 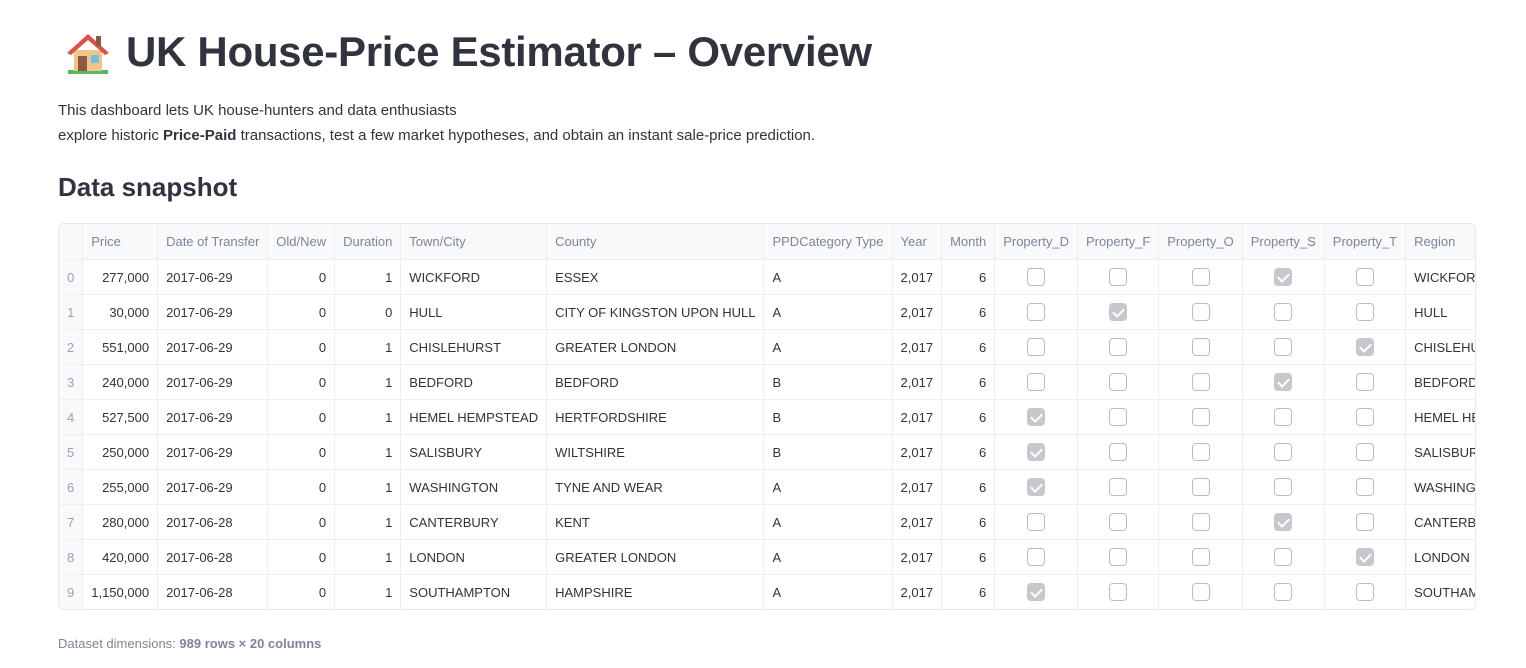 I want to click on column-header: Duration, so click(x=368, y=242).